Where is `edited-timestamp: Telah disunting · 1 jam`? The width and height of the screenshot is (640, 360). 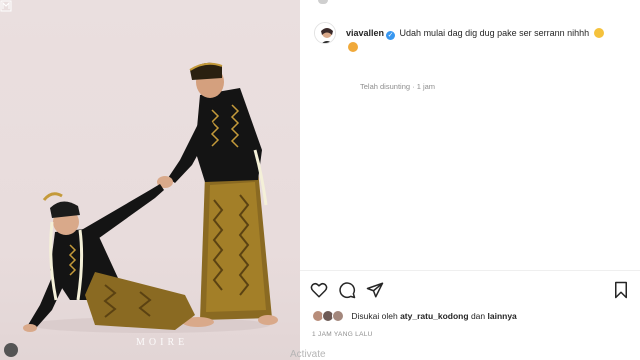
edited-timestamp: Telah disunting · 1 jam is located at coordinates (398, 86).